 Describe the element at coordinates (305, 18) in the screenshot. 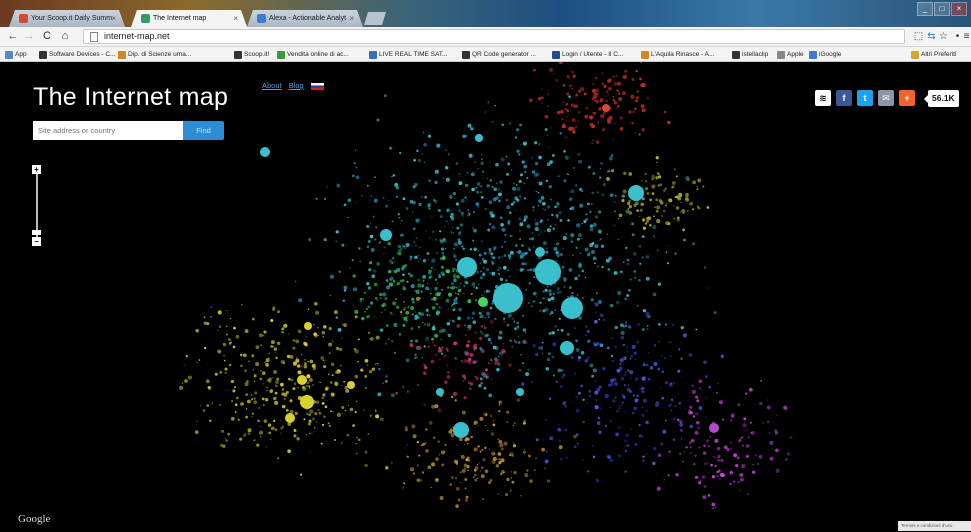

I see `tab-alexa: Alexa - Actionable Analyt ×` at that location.